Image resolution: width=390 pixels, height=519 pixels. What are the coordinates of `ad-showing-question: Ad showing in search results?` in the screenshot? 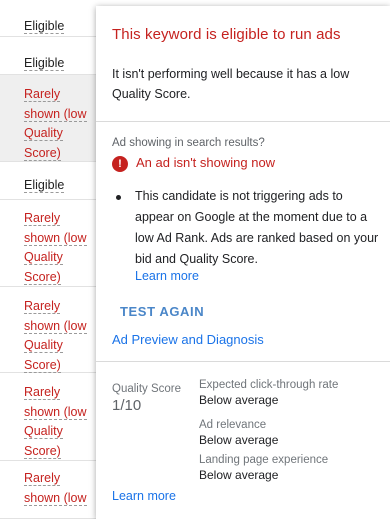 It's located at (188, 143).